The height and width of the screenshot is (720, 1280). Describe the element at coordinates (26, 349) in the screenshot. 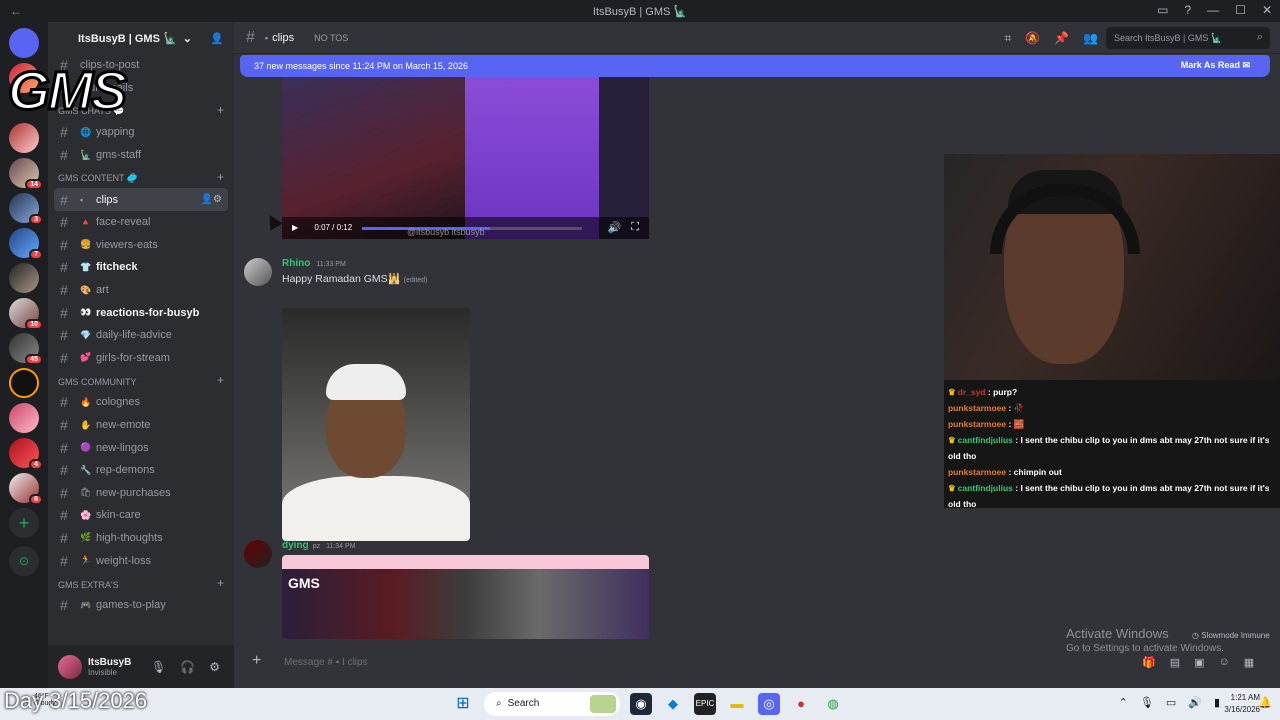

I see `server-icon: 45` at that location.